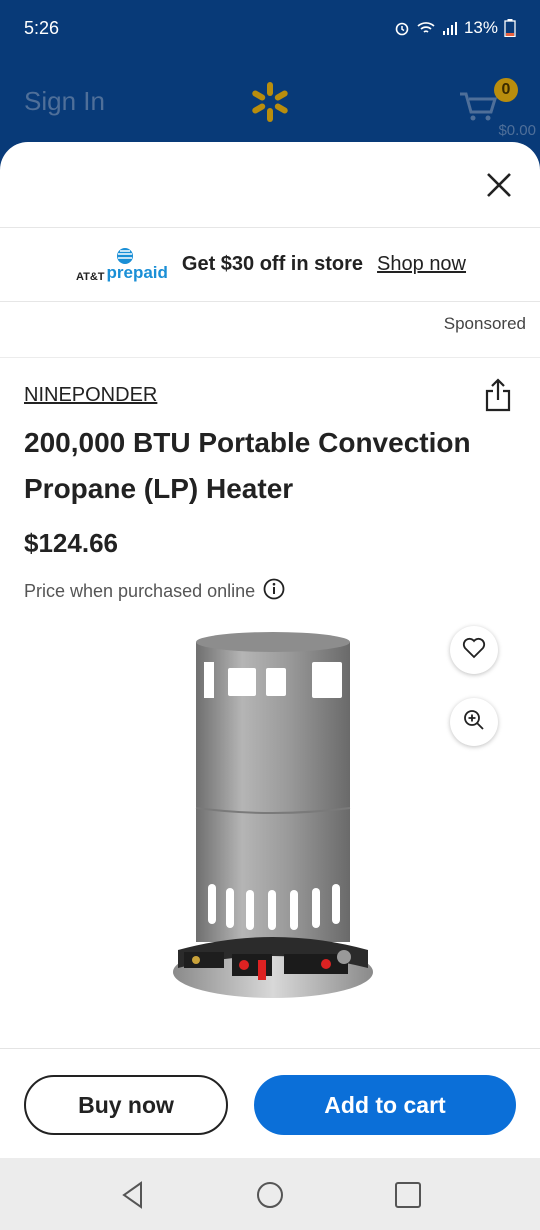  I want to click on sponsored-row: Sponsored, so click(270, 330).